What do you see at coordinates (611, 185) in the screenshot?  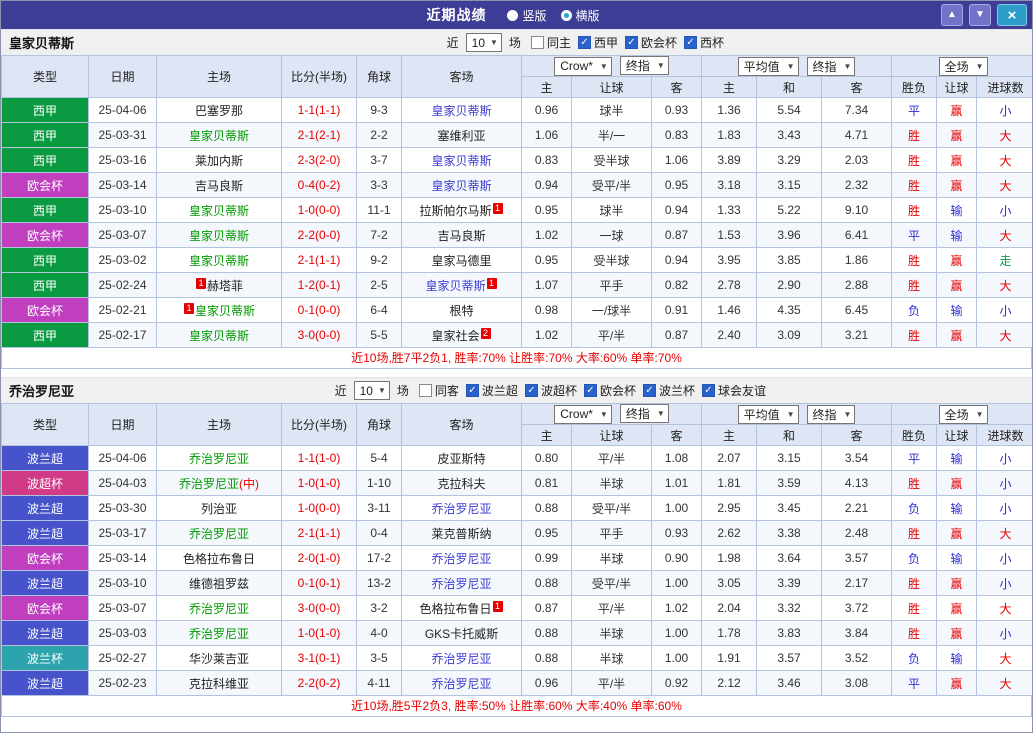 I see `handicap-line: 受平/半` at bounding box center [611, 185].